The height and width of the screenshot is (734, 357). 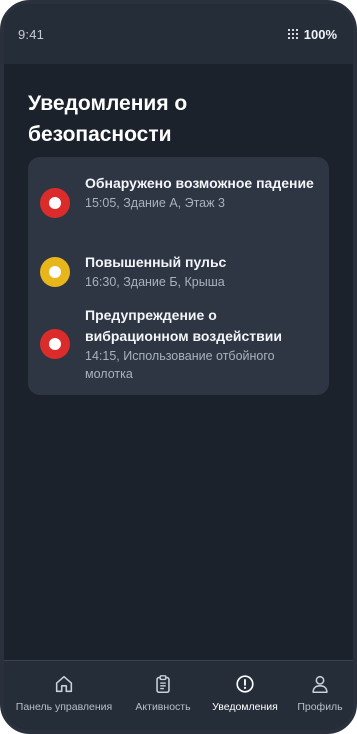 What do you see at coordinates (108, 119) in the screenshot?
I see `page-title: Уведомления о безопасности` at bounding box center [108, 119].